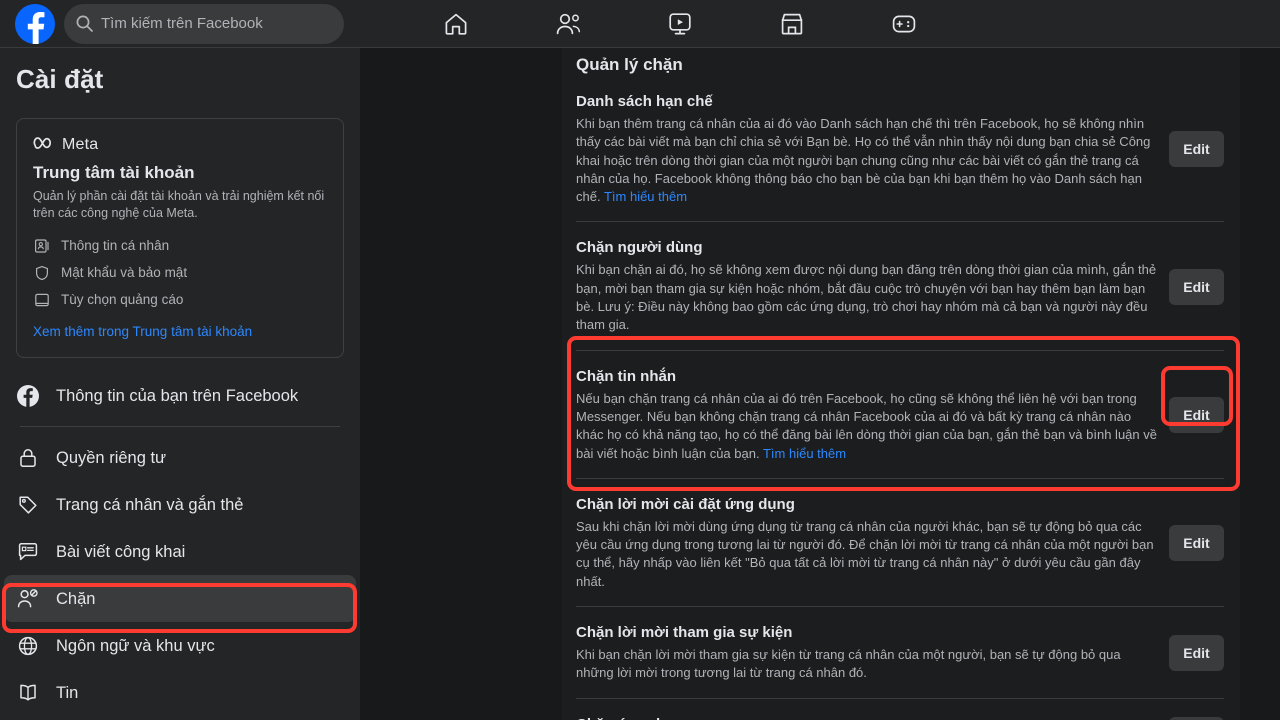  Describe the element at coordinates (115, 245) in the screenshot. I see `accounts-center-link-label: Thông tin cá nhân` at that location.